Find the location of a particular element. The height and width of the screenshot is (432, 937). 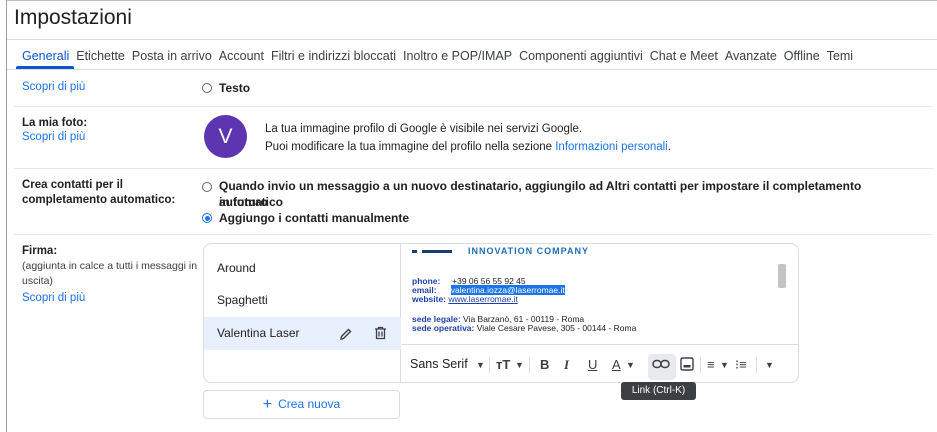

text-color-icon: A is located at coordinates (616, 364).